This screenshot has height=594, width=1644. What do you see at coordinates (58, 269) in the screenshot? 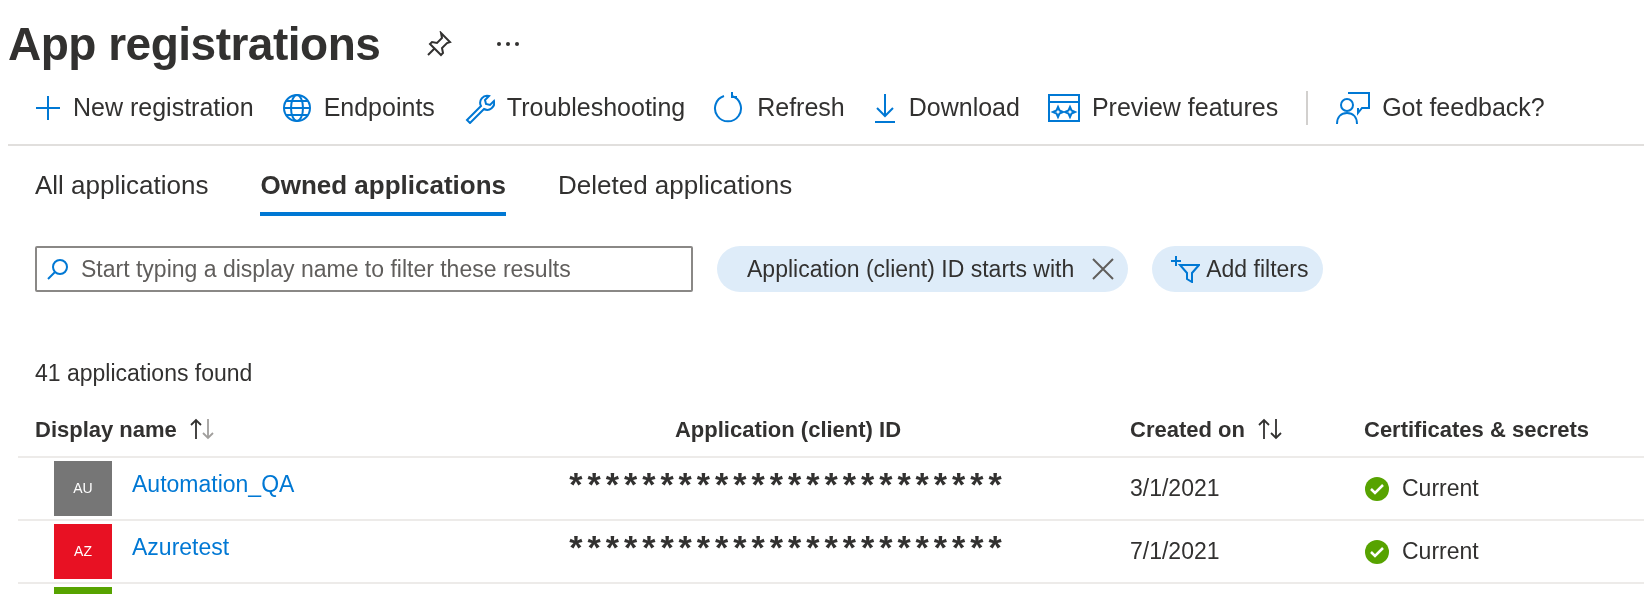
I see `search-icon` at bounding box center [58, 269].